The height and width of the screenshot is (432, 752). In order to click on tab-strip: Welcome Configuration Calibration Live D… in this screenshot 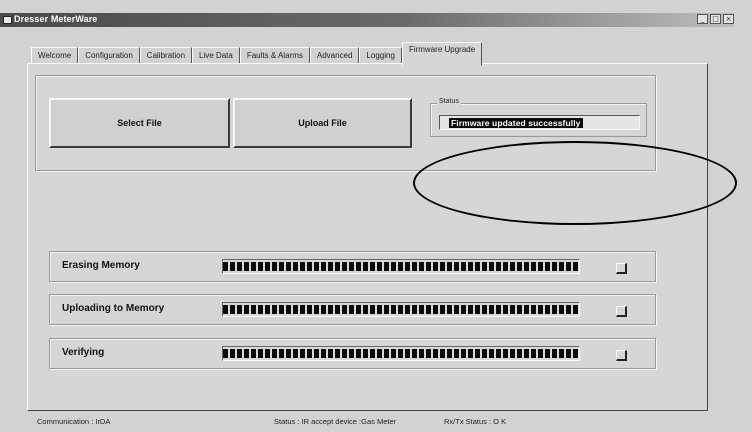, I will do `click(257, 54)`.